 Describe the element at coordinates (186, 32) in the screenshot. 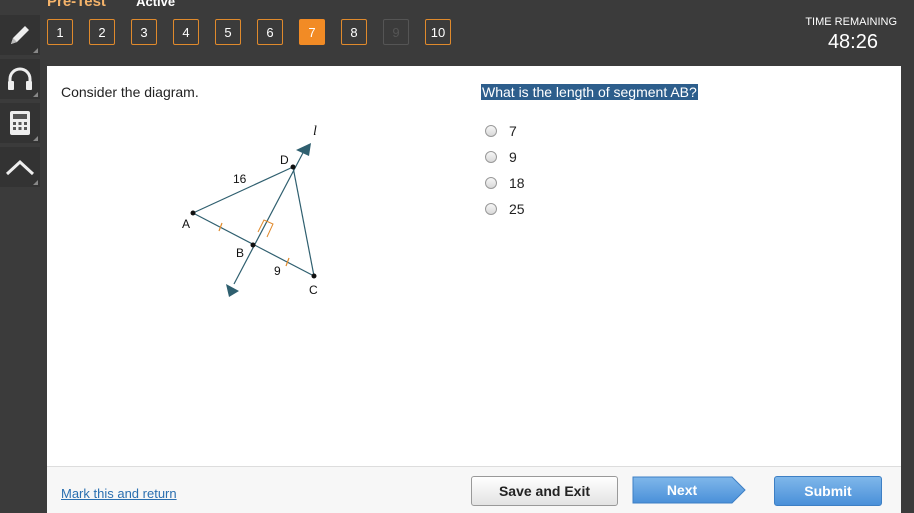

I see `question-button-4: 4` at that location.